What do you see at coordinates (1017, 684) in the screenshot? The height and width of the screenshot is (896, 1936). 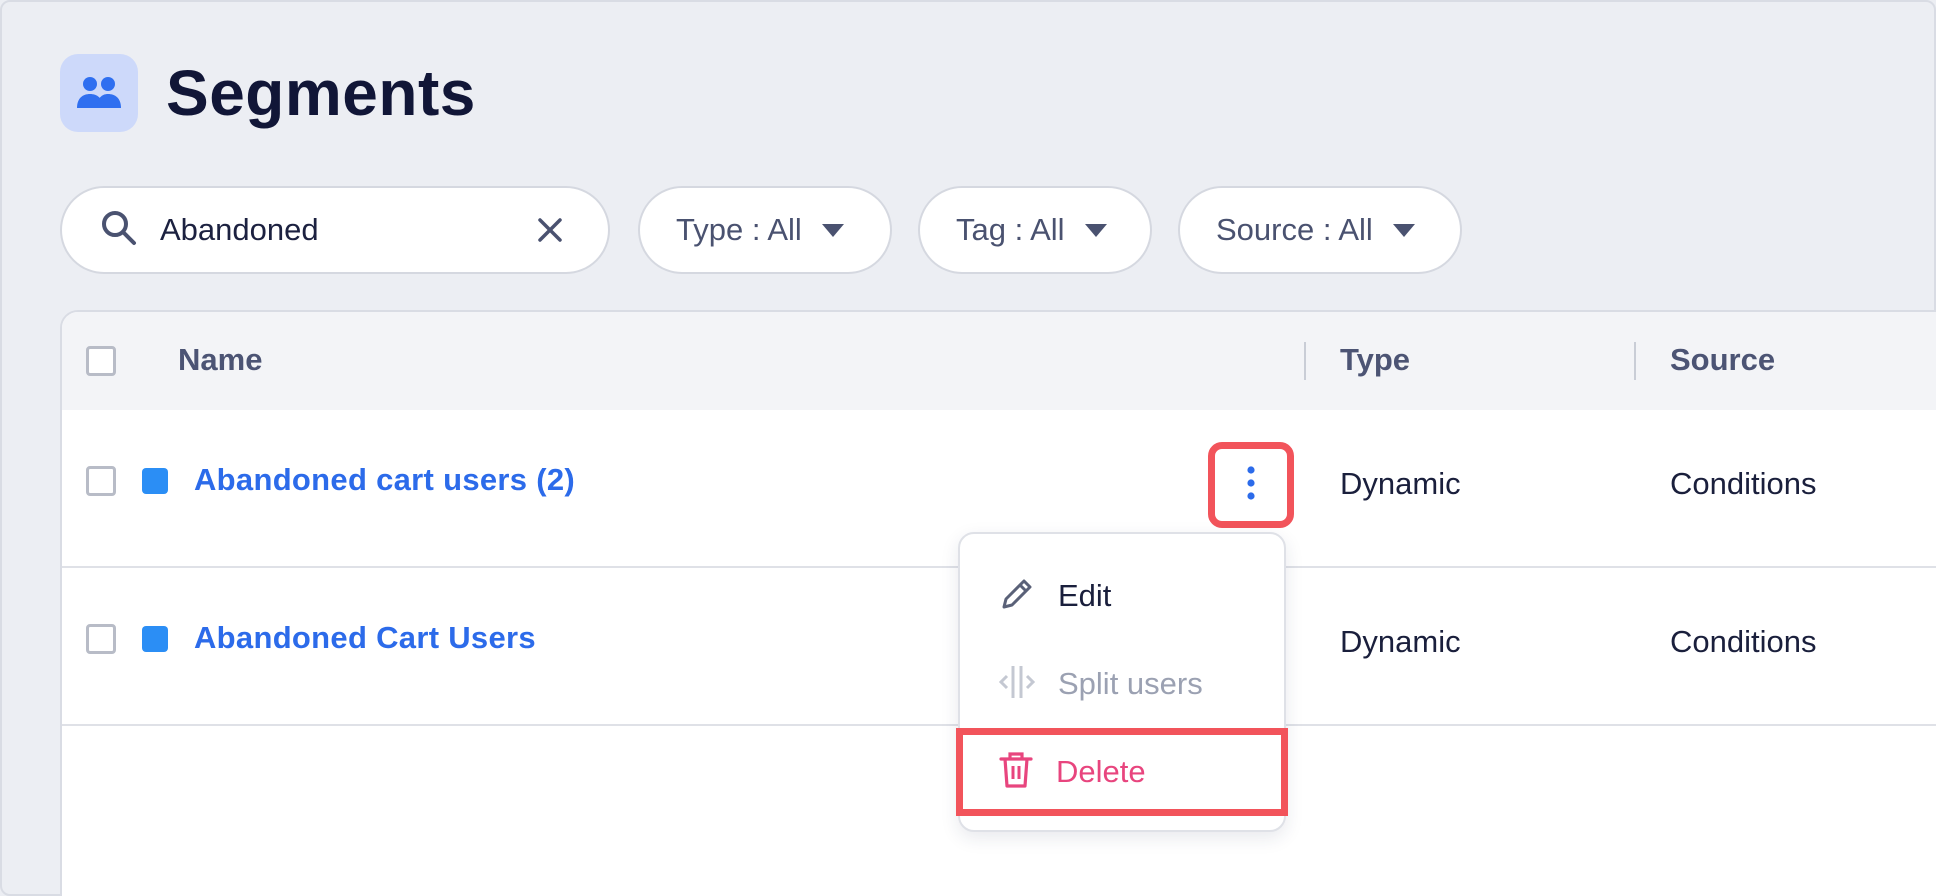 I see `split-icon` at bounding box center [1017, 684].